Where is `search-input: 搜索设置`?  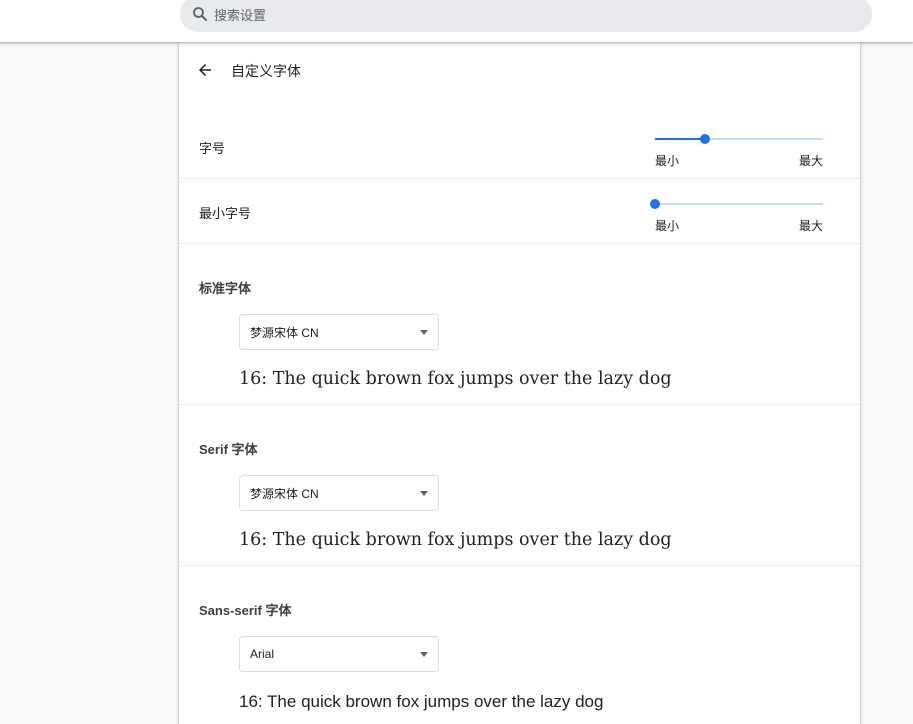 search-input: 搜索设置 is located at coordinates (240, 14).